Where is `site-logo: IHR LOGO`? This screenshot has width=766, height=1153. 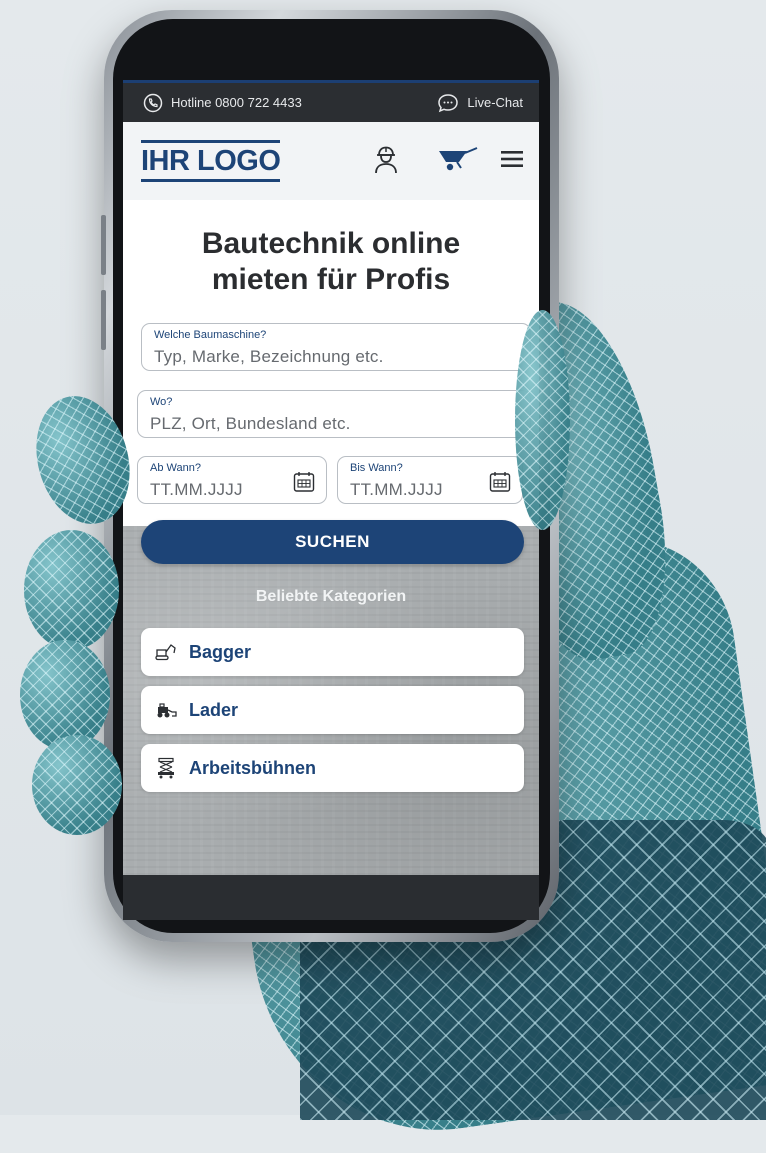 site-logo: IHR LOGO is located at coordinates (211, 161).